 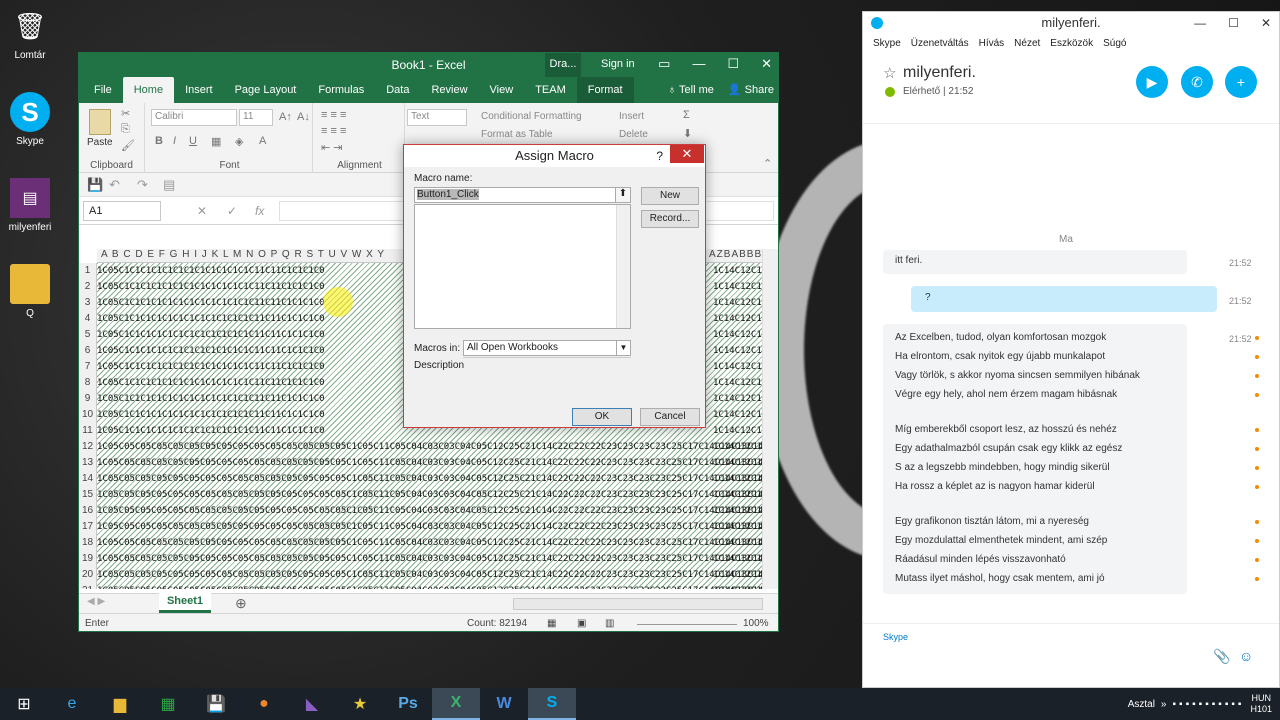 I want to click on tab-team: TEAM, so click(x=550, y=90).